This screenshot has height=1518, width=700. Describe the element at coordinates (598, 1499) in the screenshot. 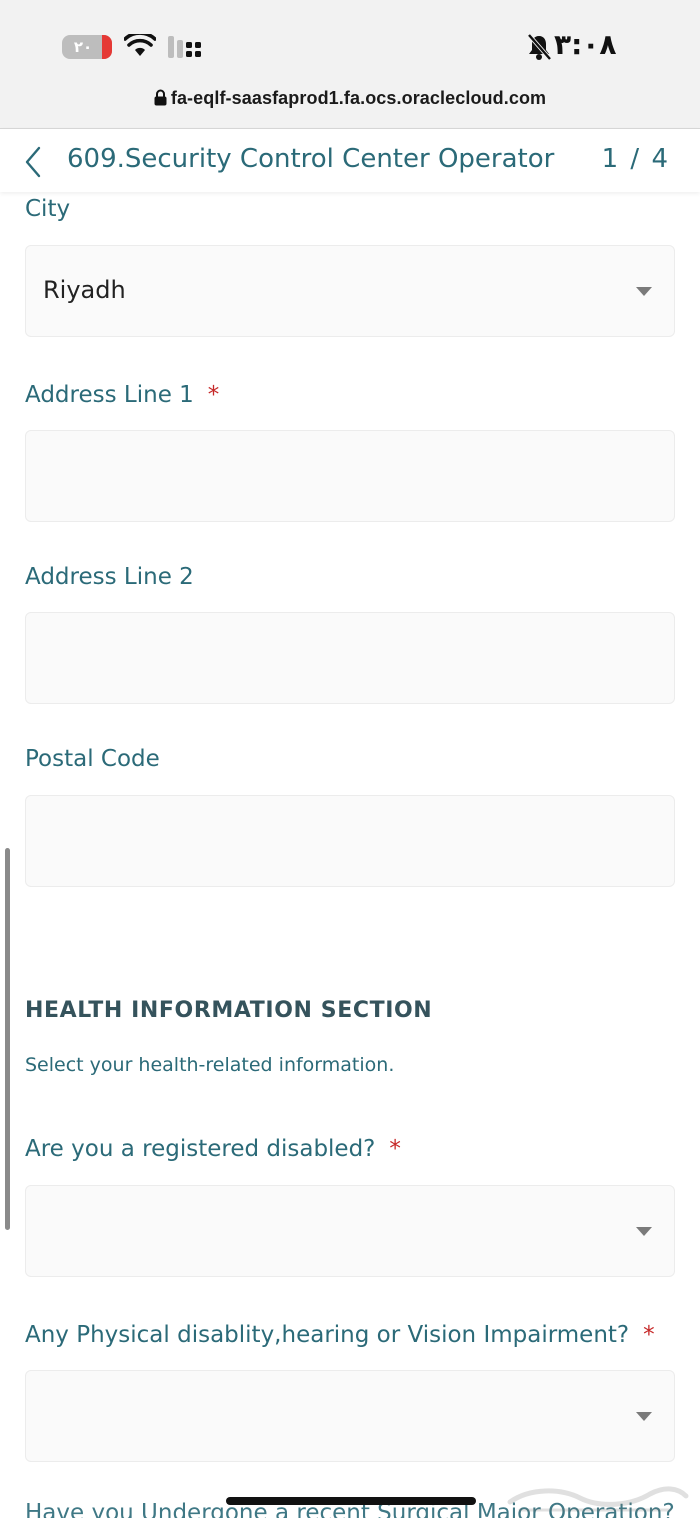

I see `watermark-logo` at that location.